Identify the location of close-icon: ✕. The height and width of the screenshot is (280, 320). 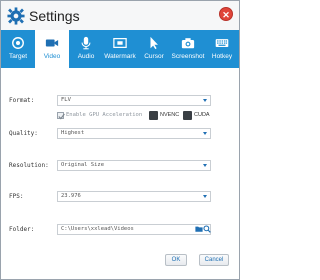
(226, 15).